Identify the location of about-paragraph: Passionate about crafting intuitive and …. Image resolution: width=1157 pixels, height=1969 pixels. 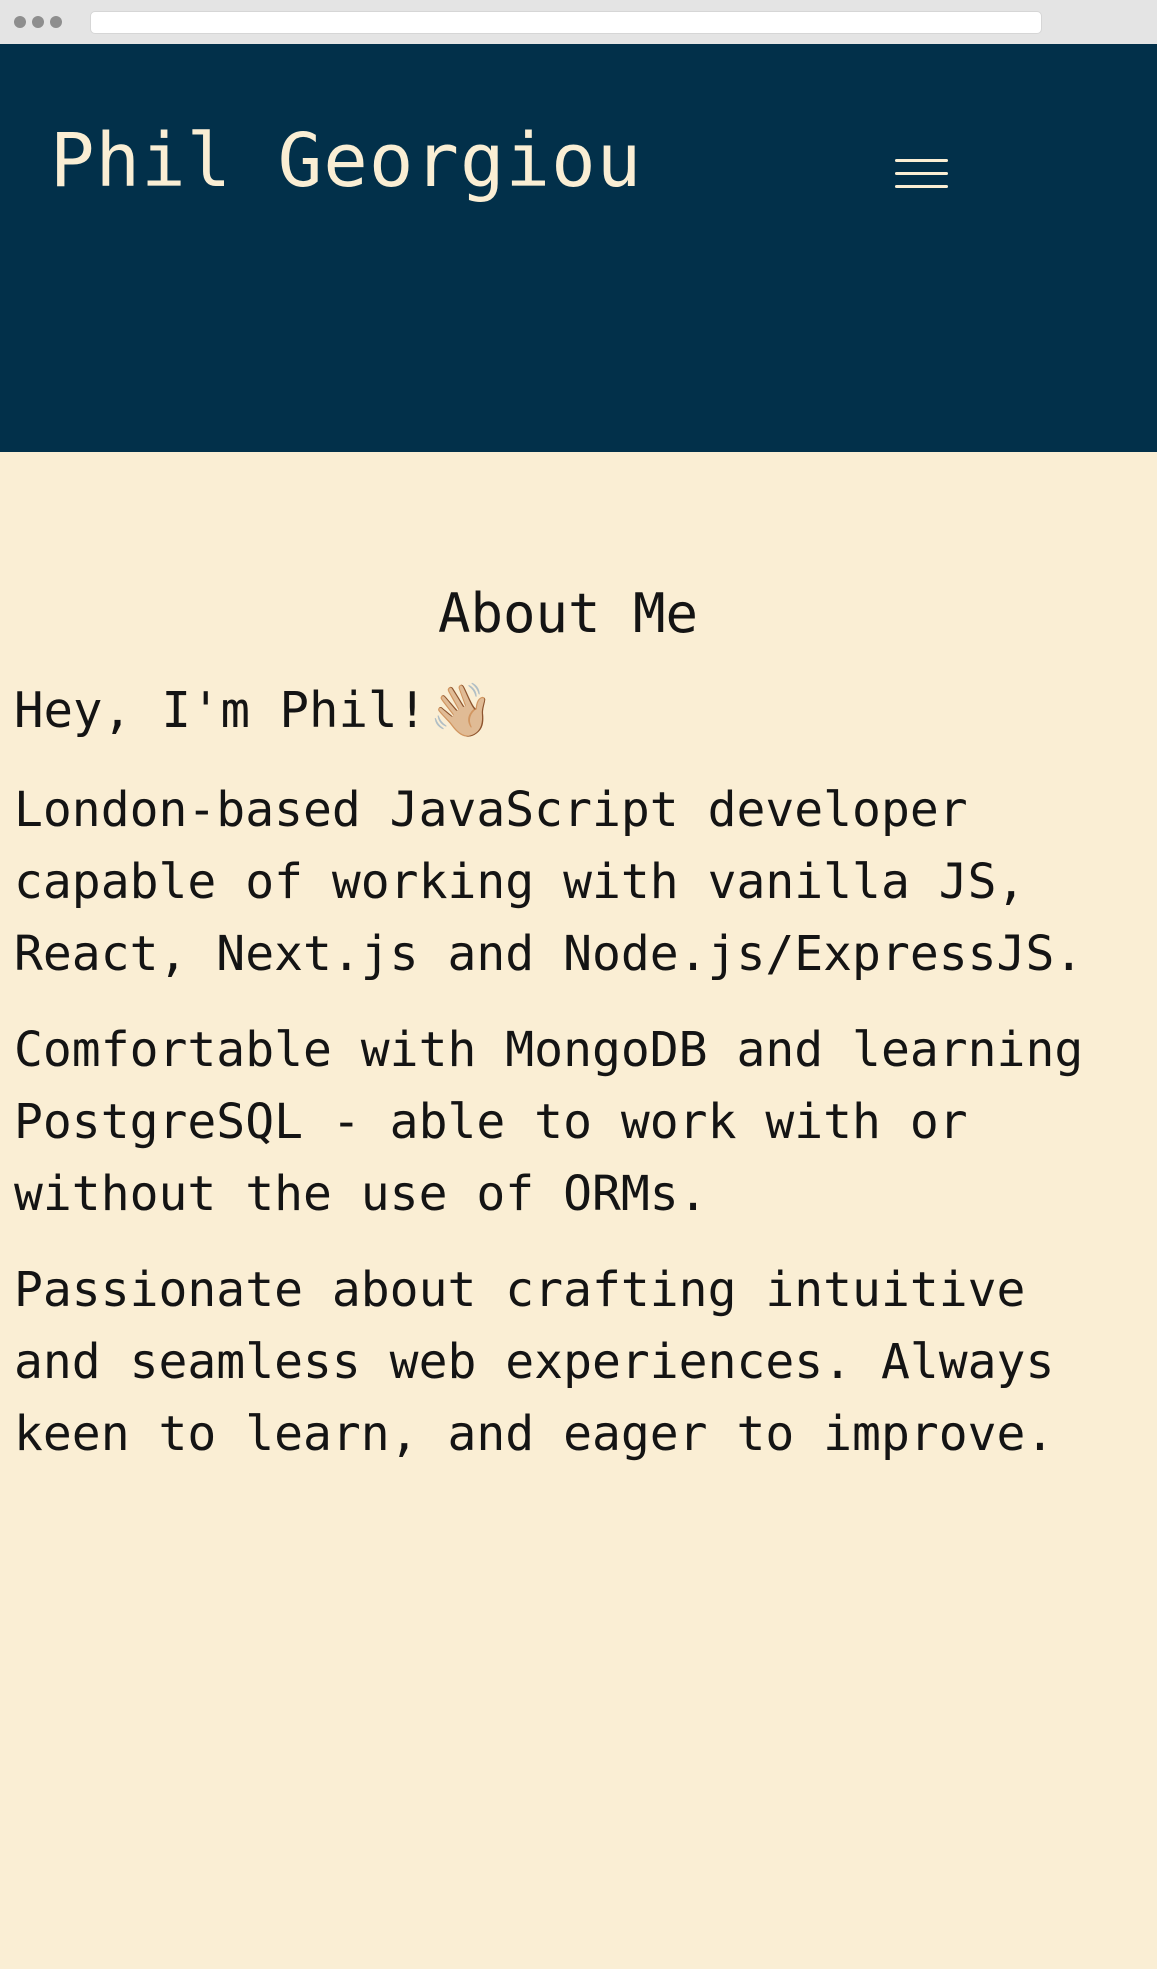
(574, 1362).